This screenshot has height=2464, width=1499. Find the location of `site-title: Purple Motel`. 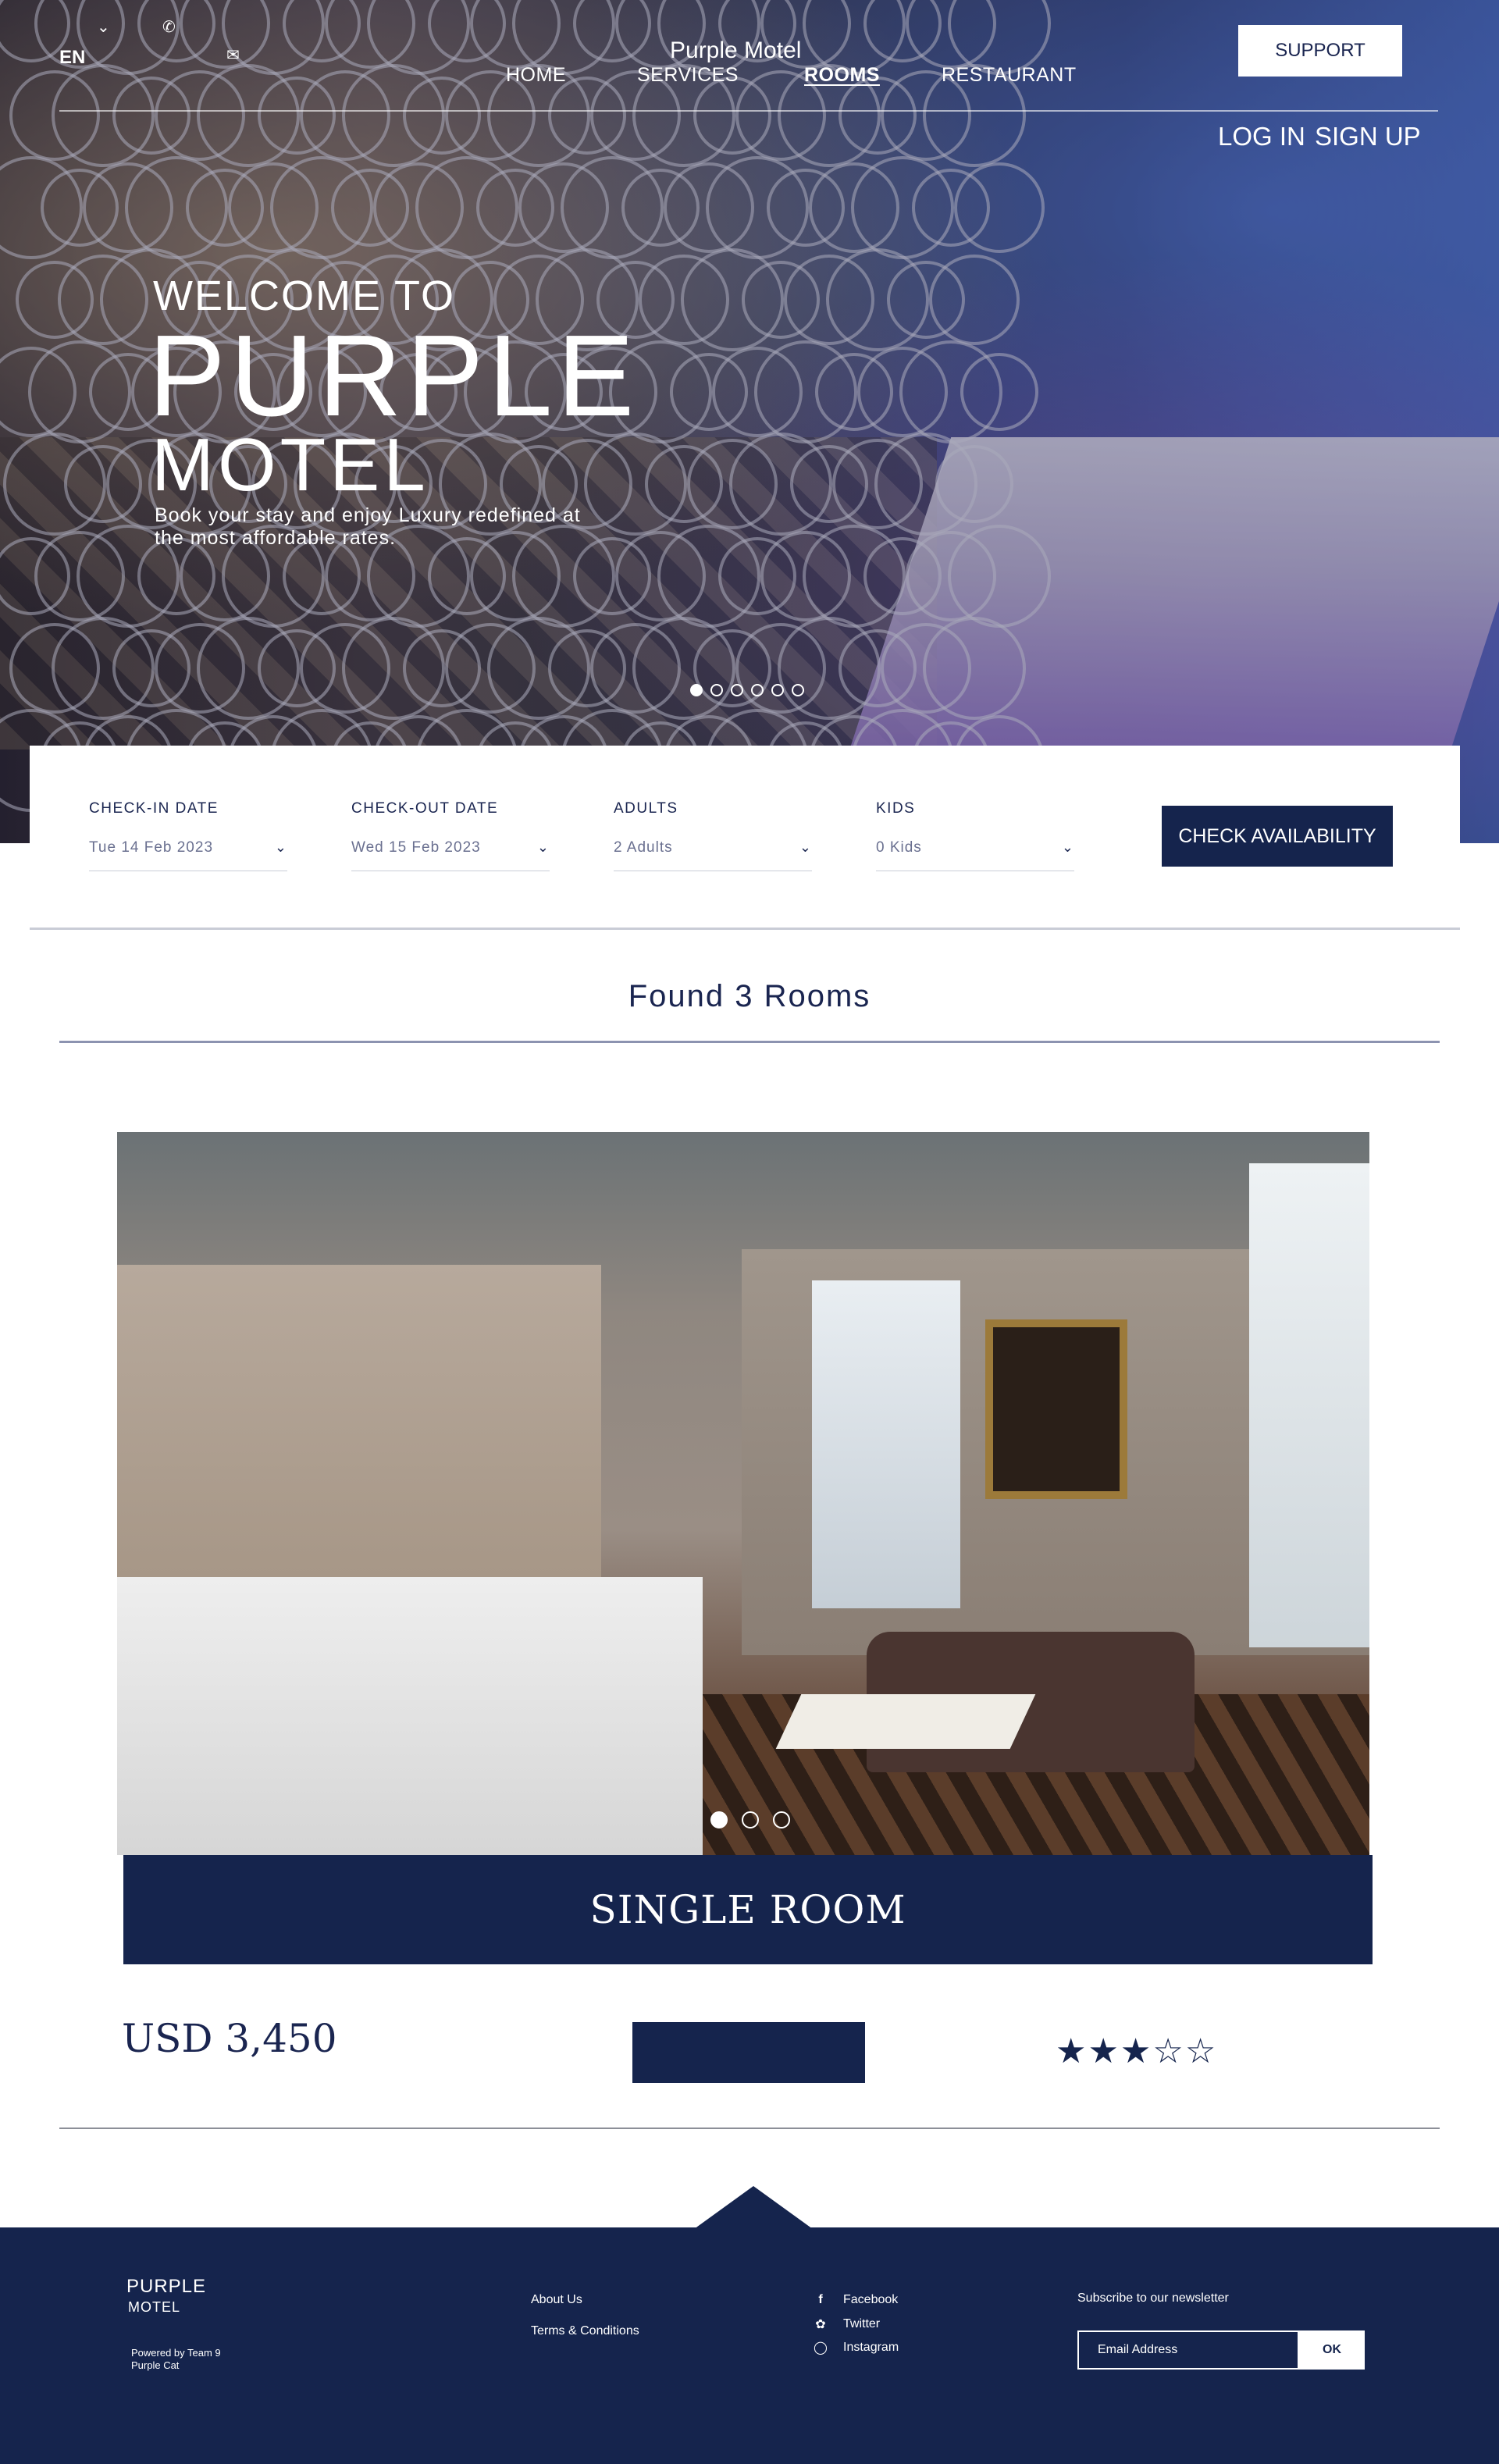

site-title: Purple Motel is located at coordinates (736, 50).